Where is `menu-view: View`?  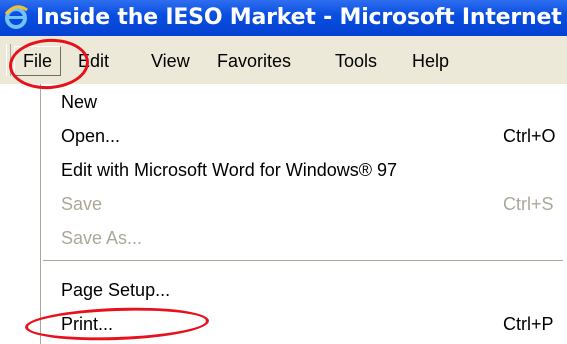 menu-view: View is located at coordinates (170, 61).